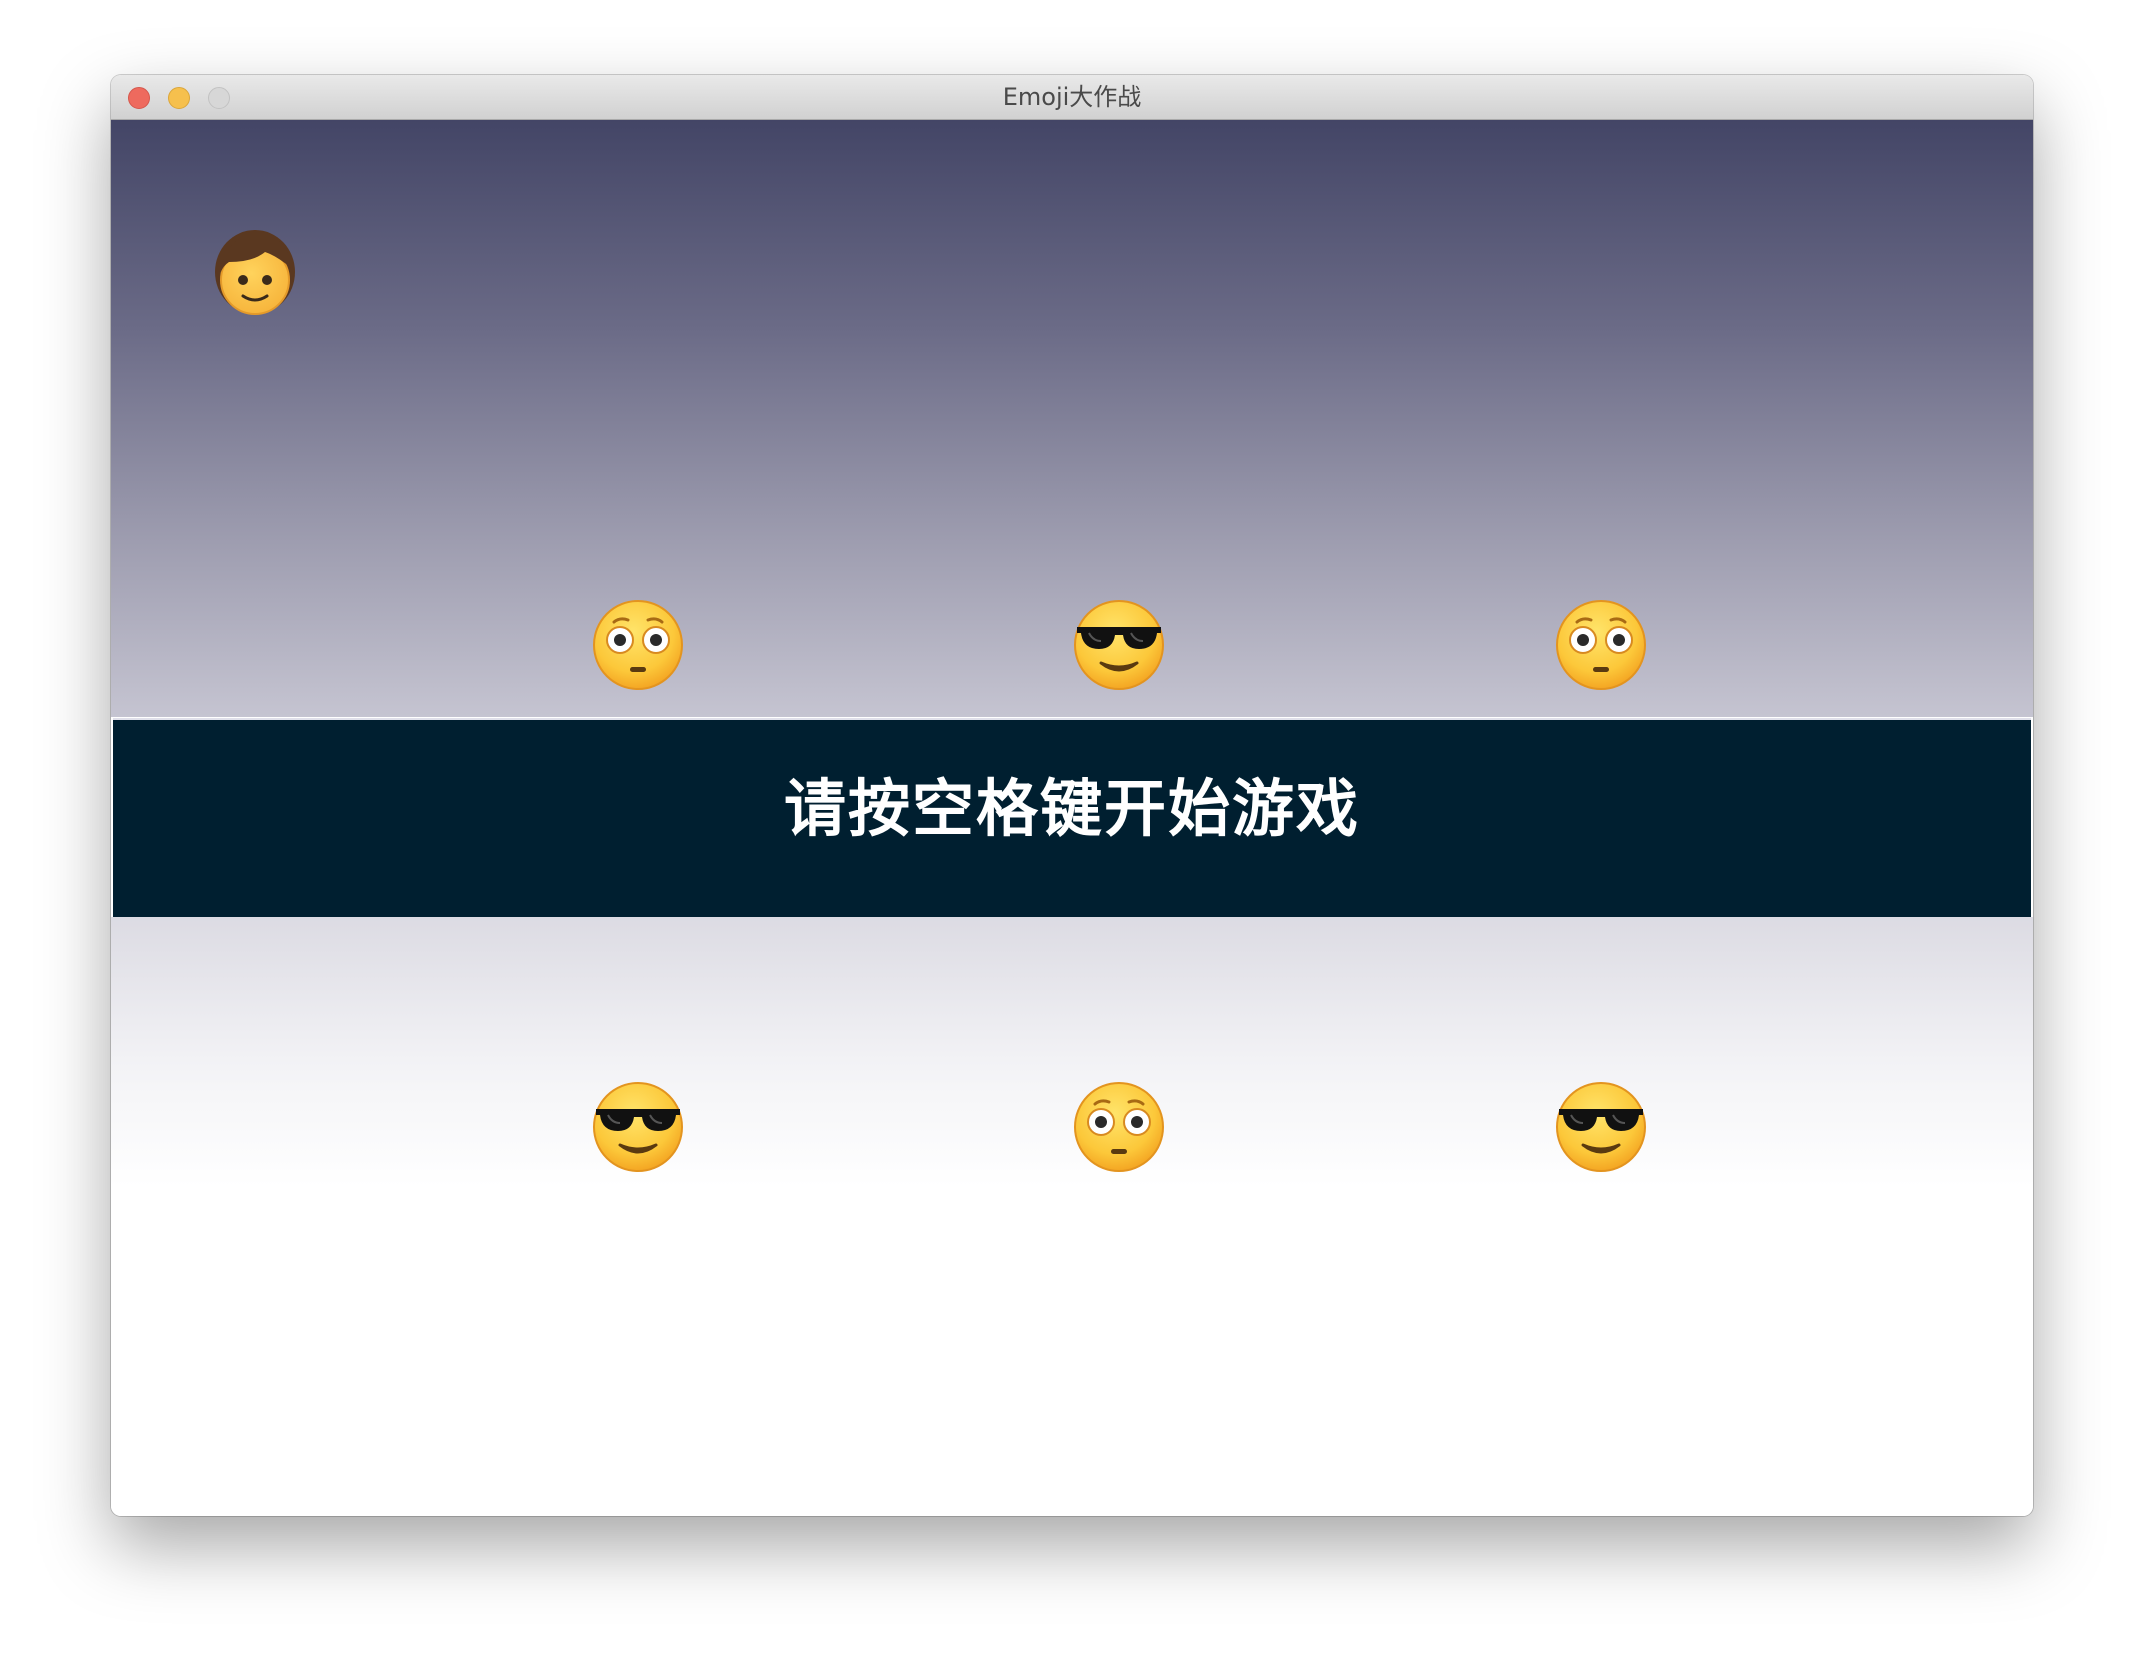 Image resolution: width=2144 pixels, height=1664 pixels. I want to click on person-emoji-icon, so click(255, 272).